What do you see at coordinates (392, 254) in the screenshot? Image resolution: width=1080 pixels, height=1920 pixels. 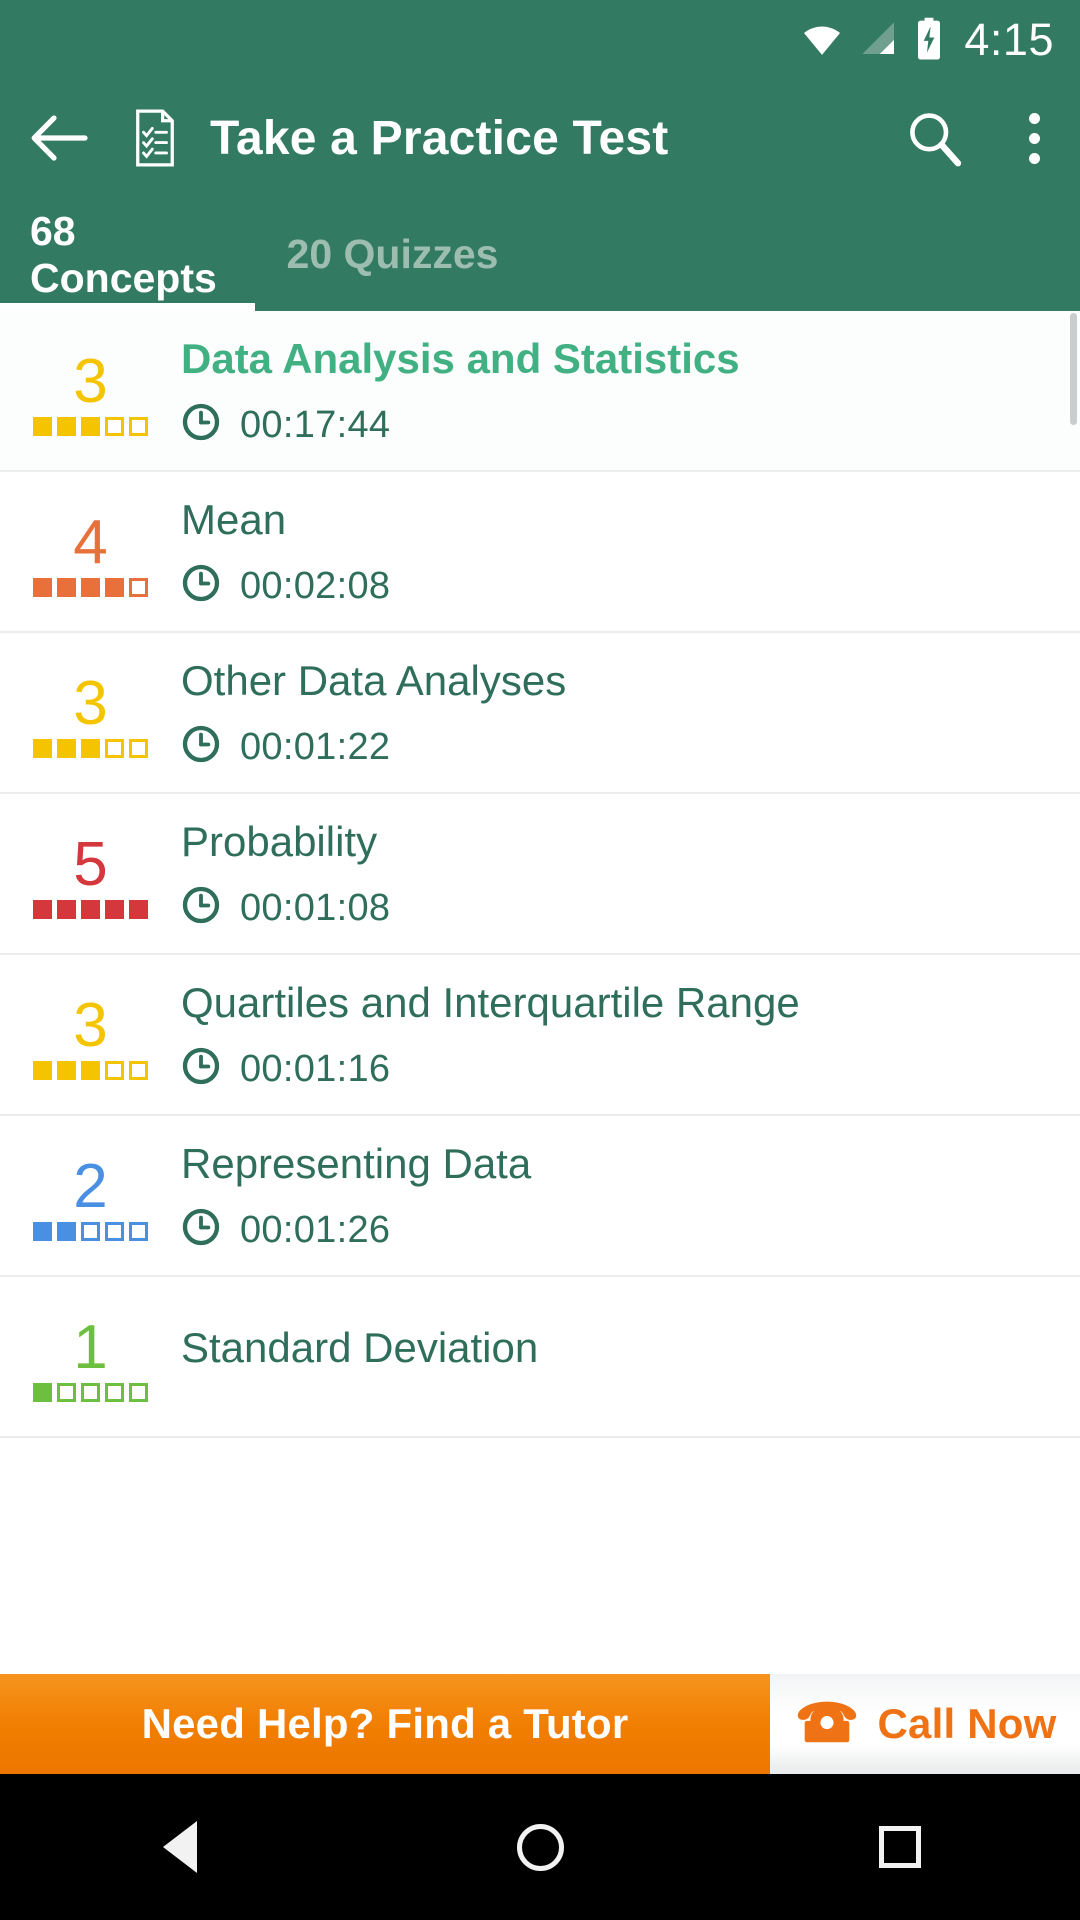 I see `tab-quizzes: 20 Quizzes` at bounding box center [392, 254].